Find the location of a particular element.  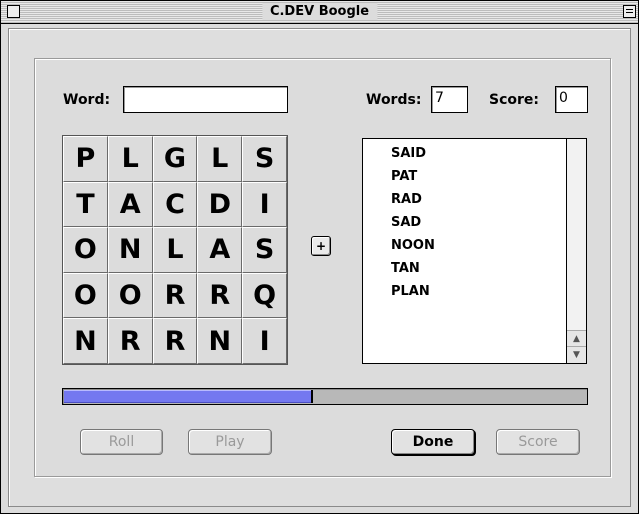

letter-tile: Q is located at coordinates (264, 295).